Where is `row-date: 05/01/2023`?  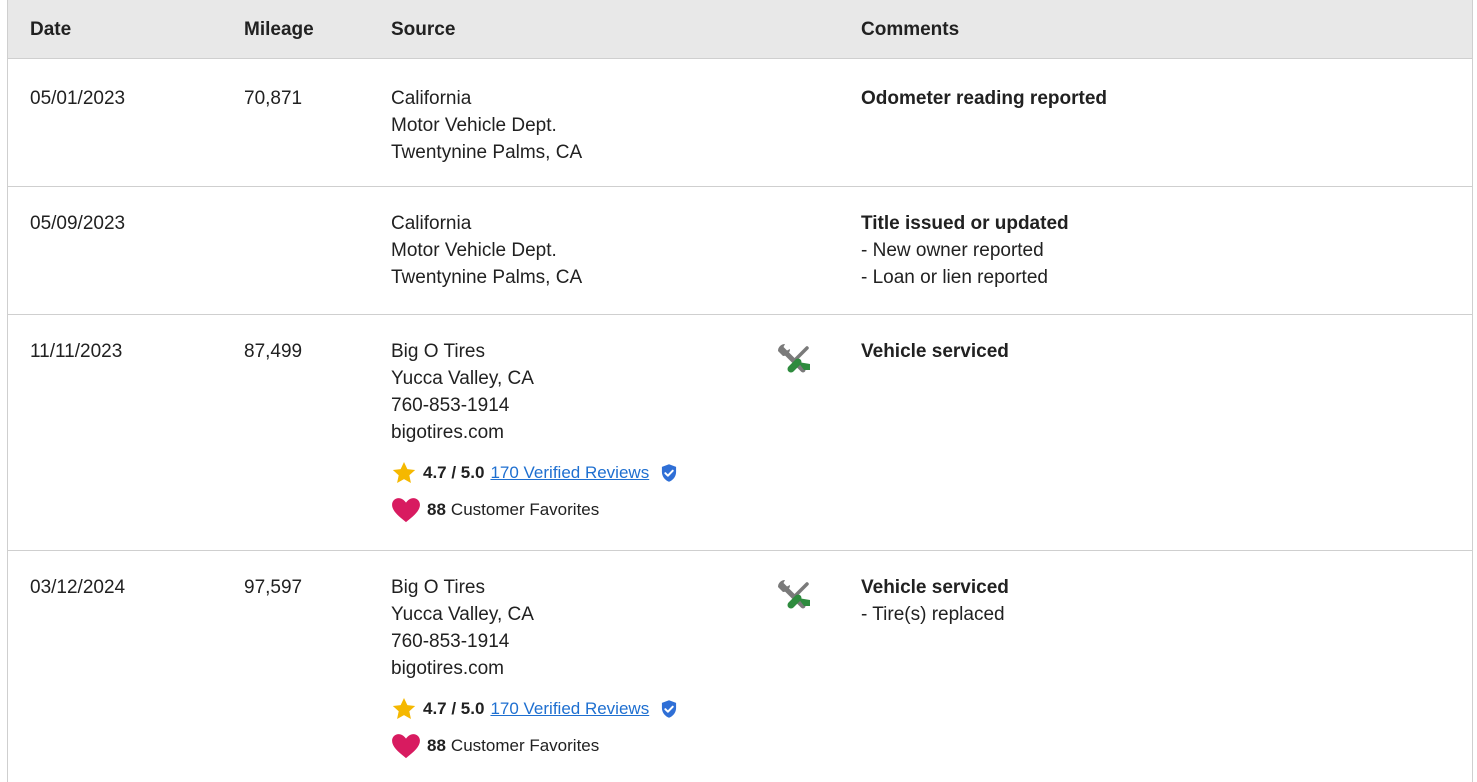
row-date: 05/01/2023 is located at coordinates (78, 98).